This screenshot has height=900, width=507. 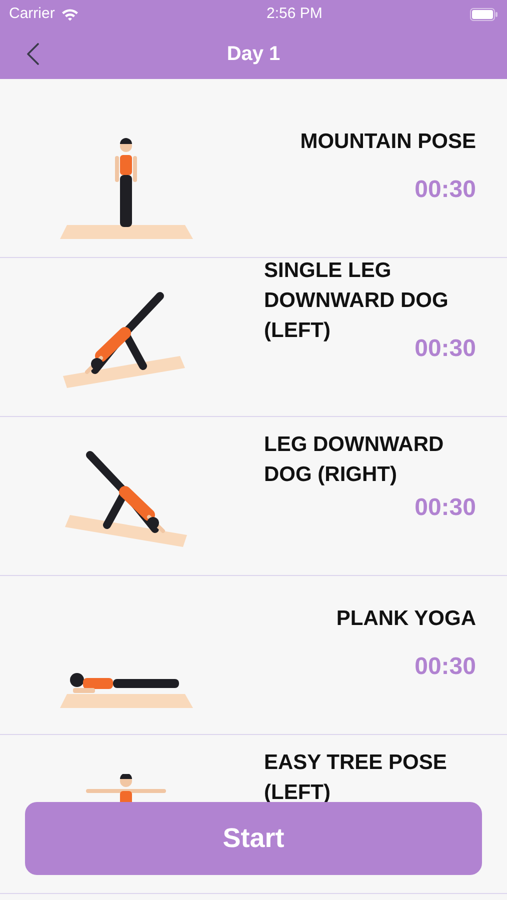 What do you see at coordinates (69, 14) in the screenshot?
I see `wifi-icon` at bounding box center [69, 14].